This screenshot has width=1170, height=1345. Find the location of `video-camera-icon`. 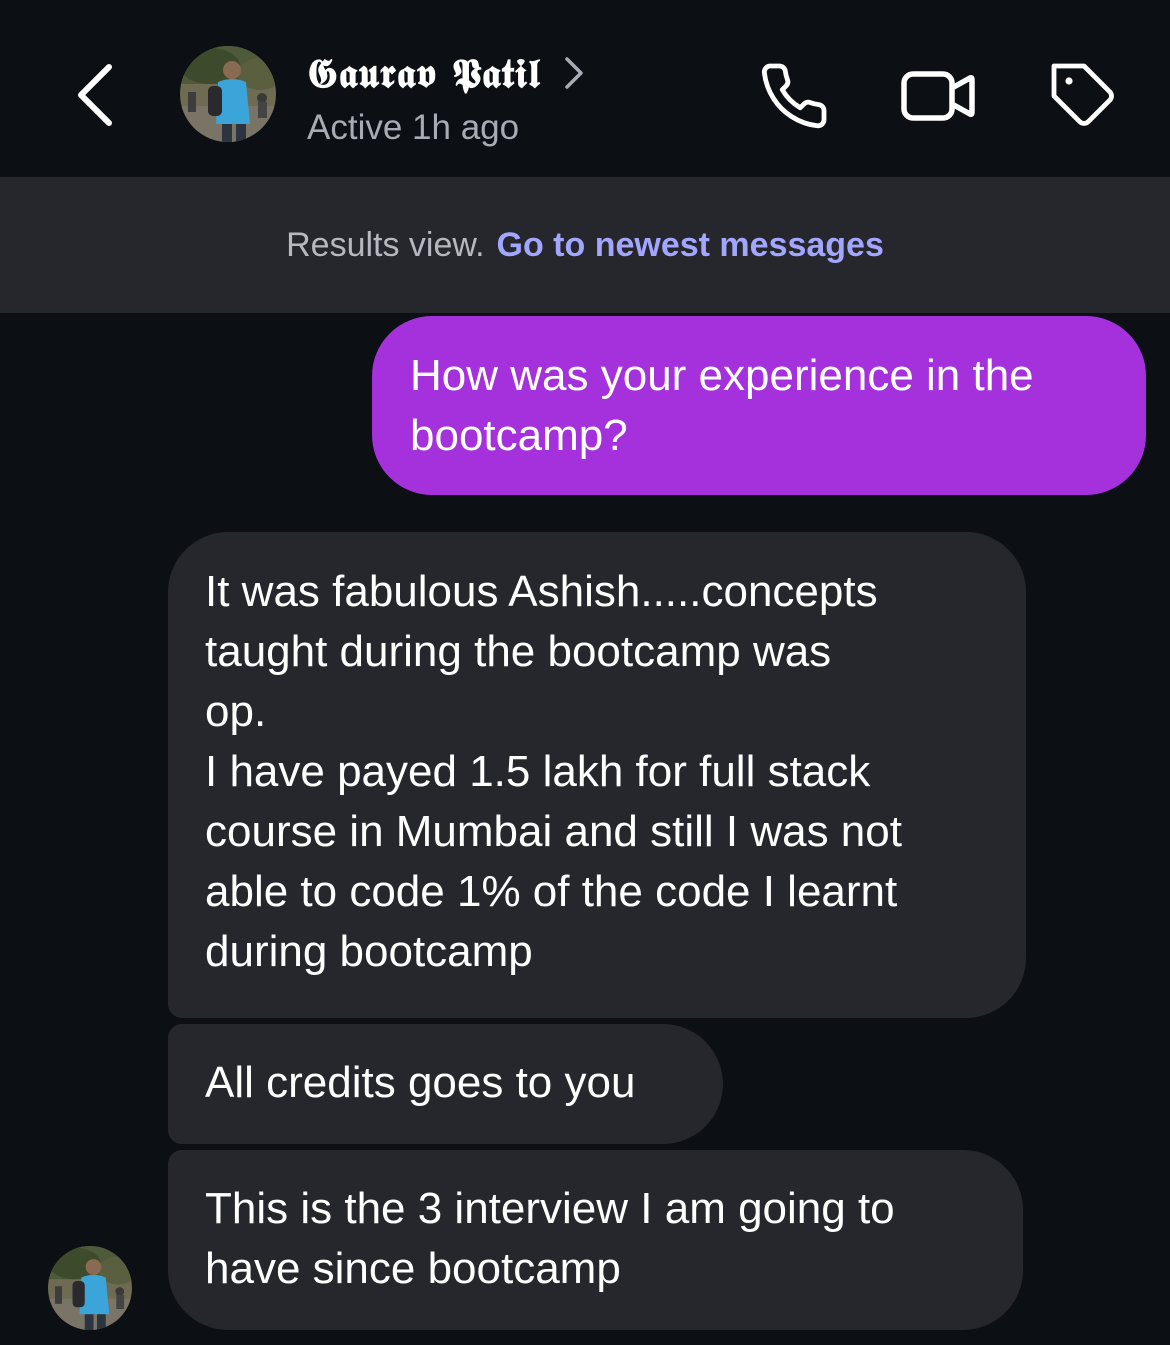

video-camera-icon is located at coordinates (938, 96).